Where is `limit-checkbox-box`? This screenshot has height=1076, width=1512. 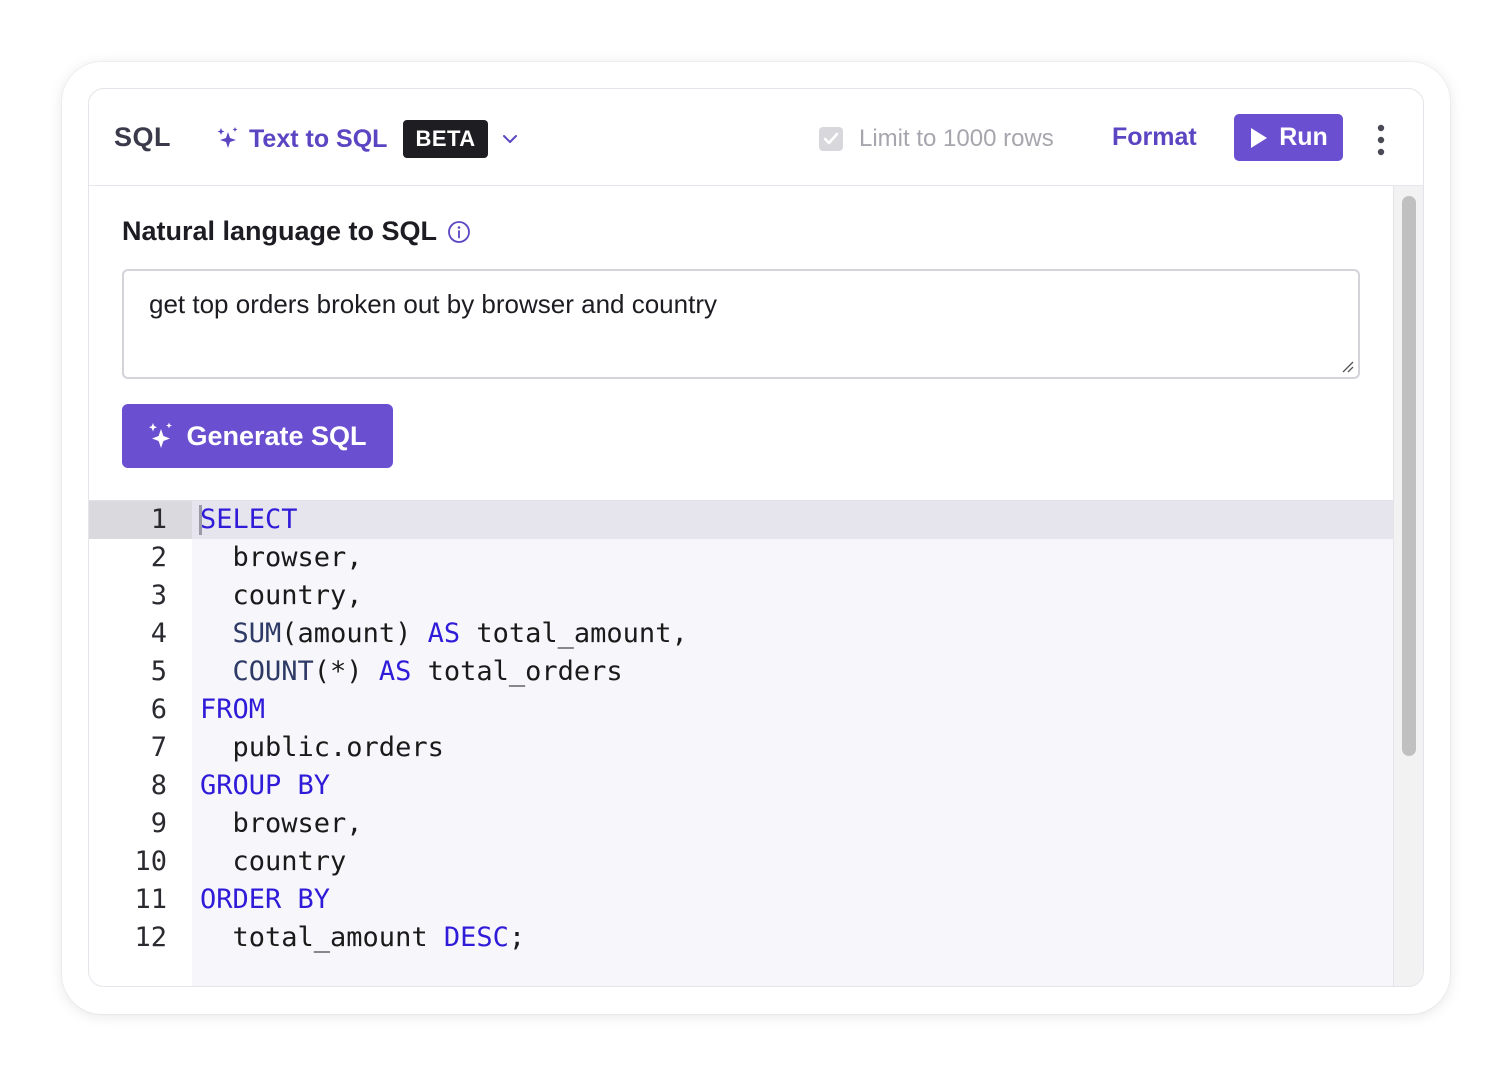 limit-checkbox-box is located at coordinates (831, 139).